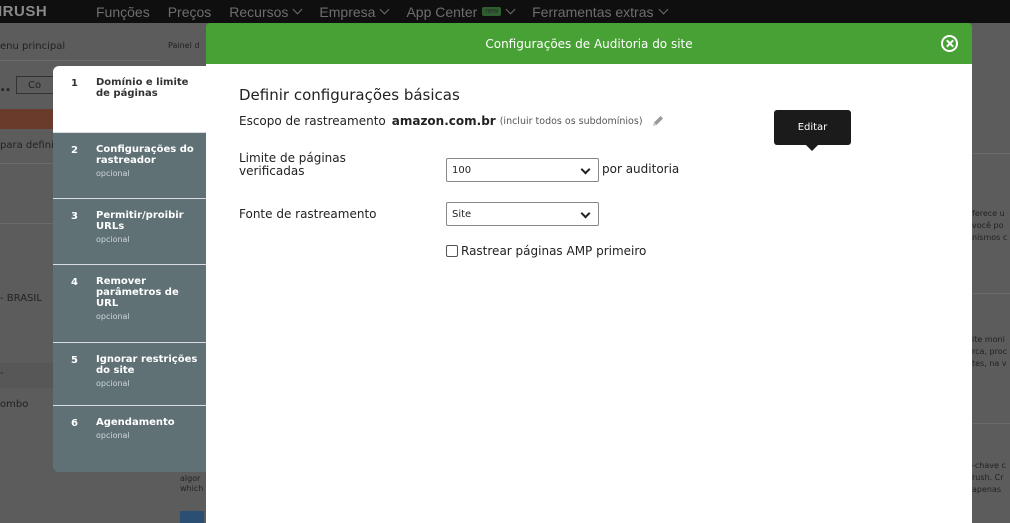  I want to click on bg-text: você po, so click(988, 225).